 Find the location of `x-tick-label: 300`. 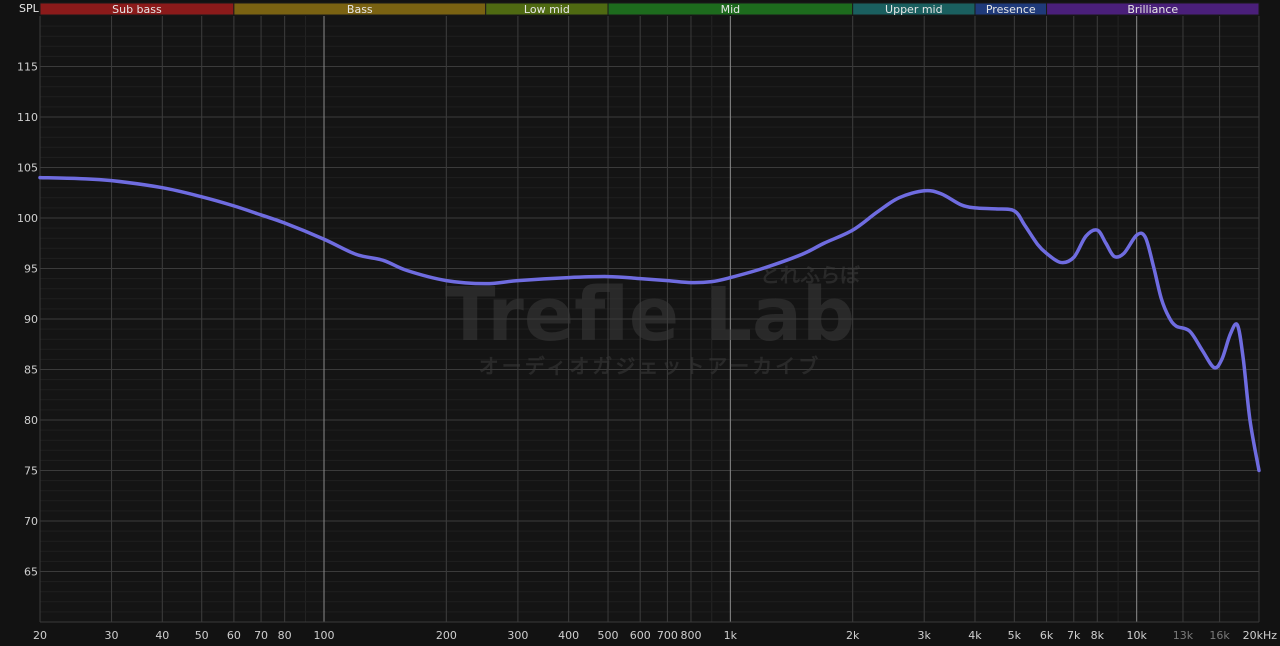

x-tick-label: 300 is located at coordinates (517, 635).